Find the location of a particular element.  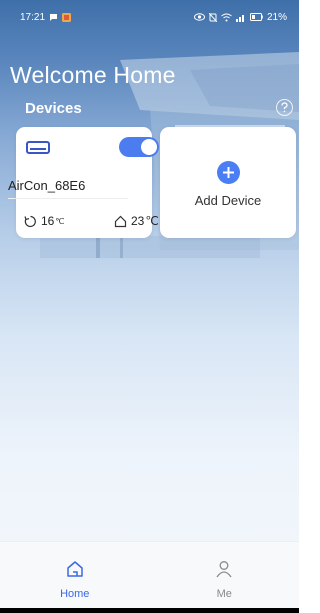

home-temperature-icon is located at coordinates (120, 221).